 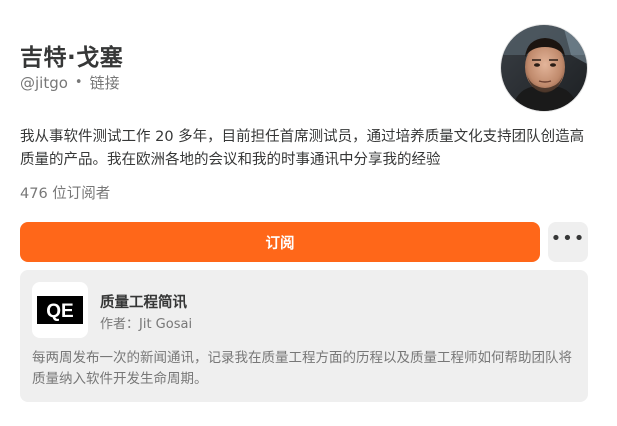 I want to click on logo-text: QE, so click(x=59, y=311).